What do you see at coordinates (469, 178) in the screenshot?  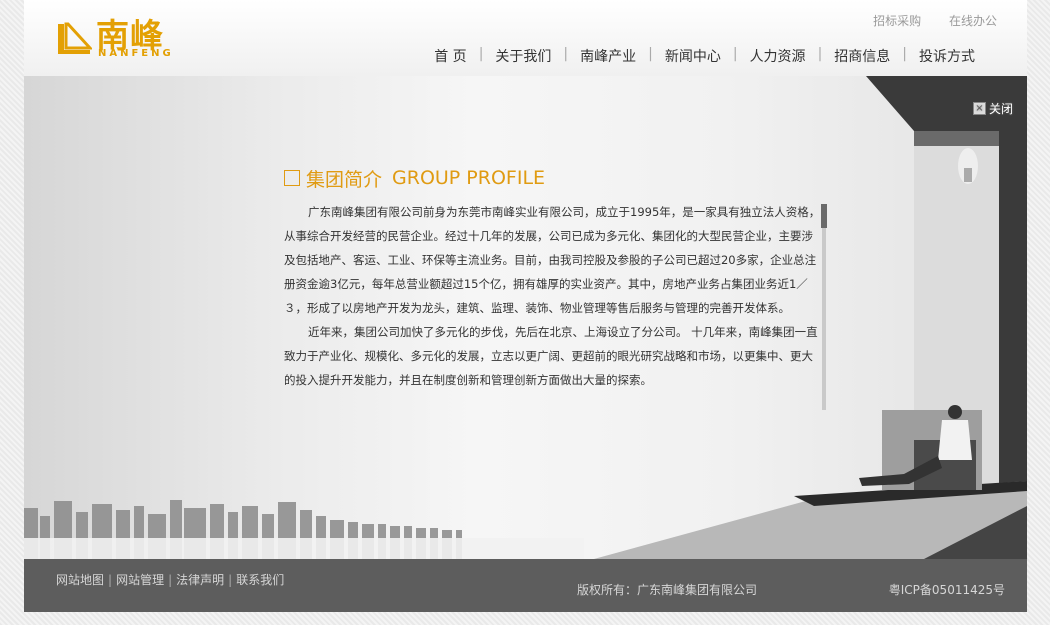 I see `section-title-en: GROUP PROFILE` at bounding box center [469, 178].